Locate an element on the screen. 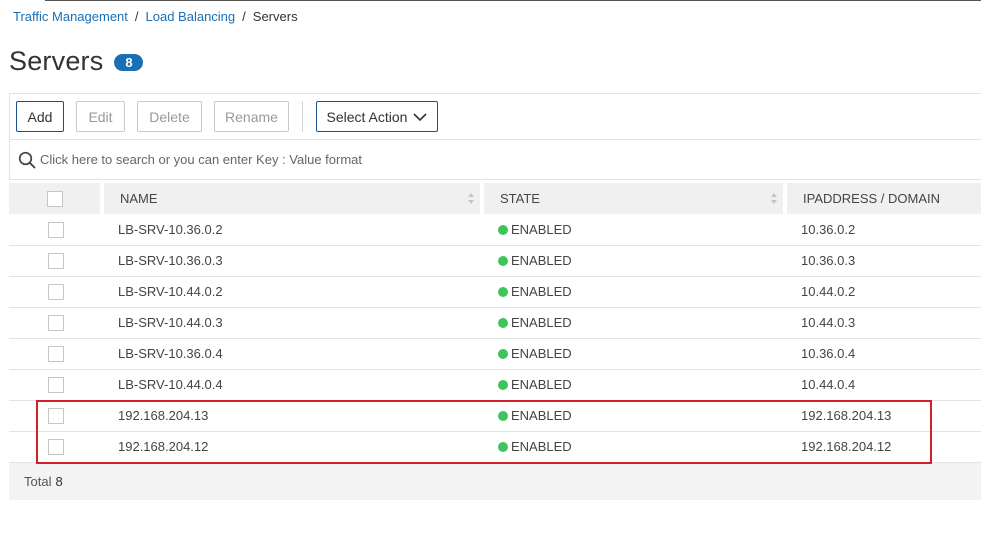  server-name: 192.168.204.12 is located at coordinates (292, 447).